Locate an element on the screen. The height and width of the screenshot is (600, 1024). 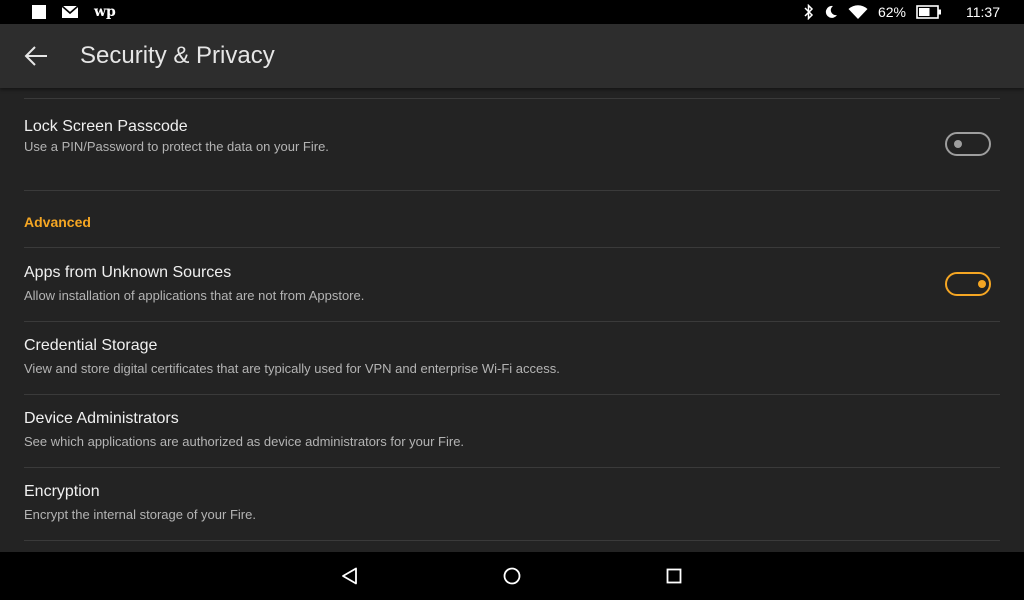
bluetooth-icon is located at coordinates (809, 12).